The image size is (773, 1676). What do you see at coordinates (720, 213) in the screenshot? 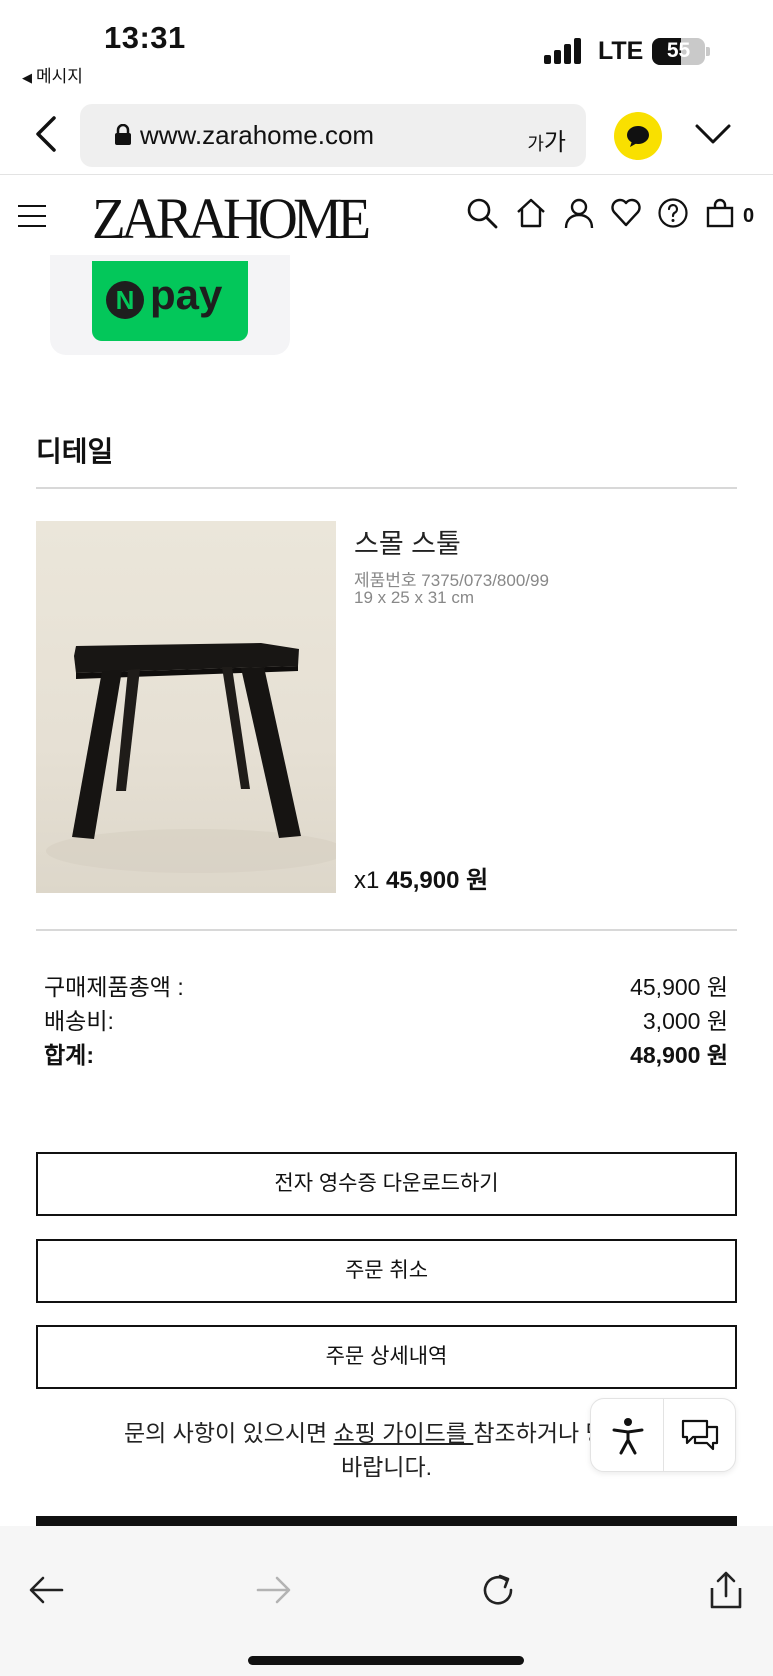
I see `cart-icon` at bounding box center [720, 213].